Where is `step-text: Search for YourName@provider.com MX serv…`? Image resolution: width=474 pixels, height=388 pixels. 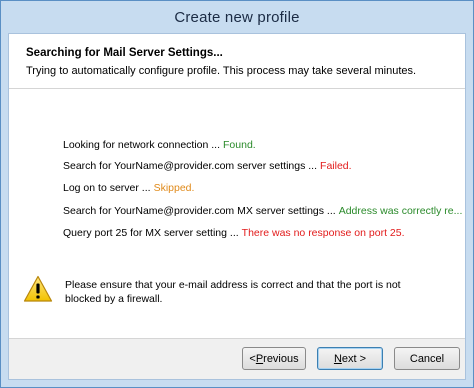
step-text: Search for YourName@provider.com MX serv… is located at coordinates (199, 211).